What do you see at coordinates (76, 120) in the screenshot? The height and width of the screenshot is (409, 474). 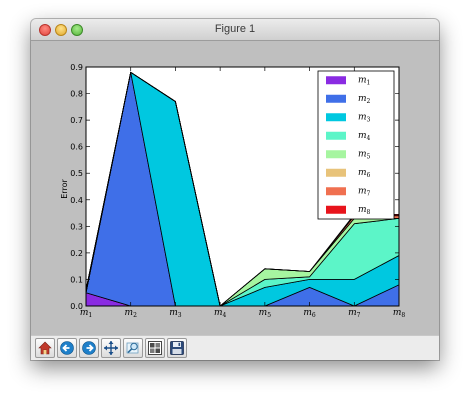 I see `y-tick-label: 0.7` at bounding box center [76, 120].